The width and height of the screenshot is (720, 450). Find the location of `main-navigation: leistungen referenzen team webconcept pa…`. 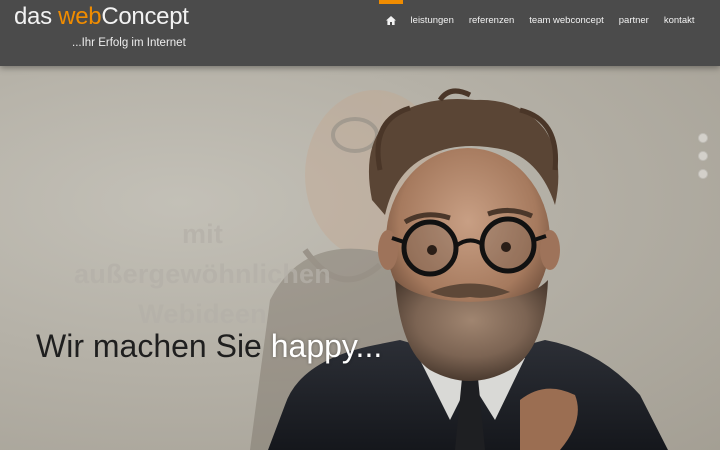

main-navigation: leistungen referenzen team webconcept pa… is located at coordinates (540, 20).